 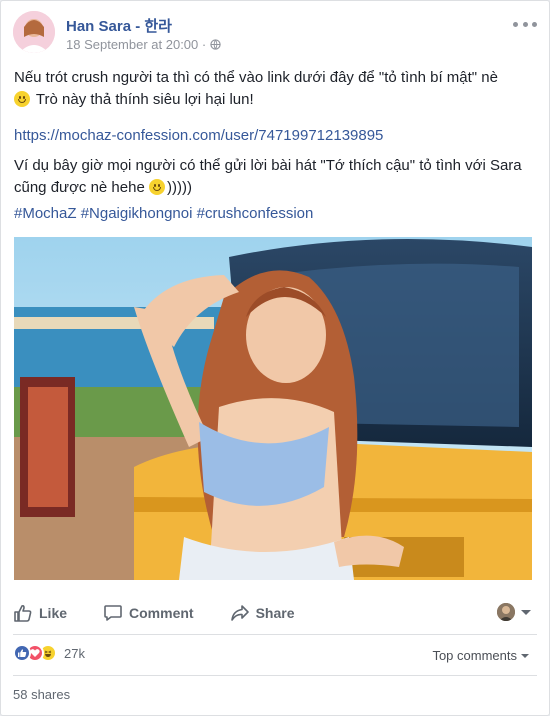 What do you see at coordinates (215, 44) in the screenshot?
I see `globe-icon` at bounding box center [215, 44].